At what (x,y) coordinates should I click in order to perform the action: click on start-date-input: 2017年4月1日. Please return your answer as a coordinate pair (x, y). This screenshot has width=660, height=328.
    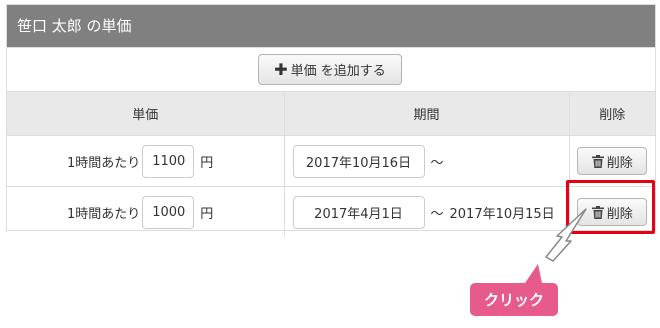
    Looking at the image, I should click on (358, 212).